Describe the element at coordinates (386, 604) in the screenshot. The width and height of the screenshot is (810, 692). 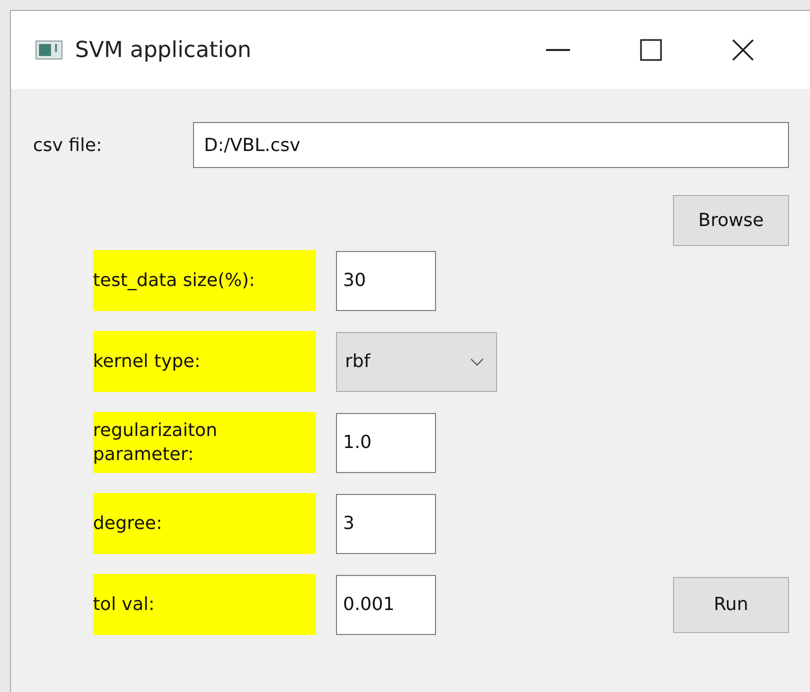
I see `input-field: 0.001` at that location.